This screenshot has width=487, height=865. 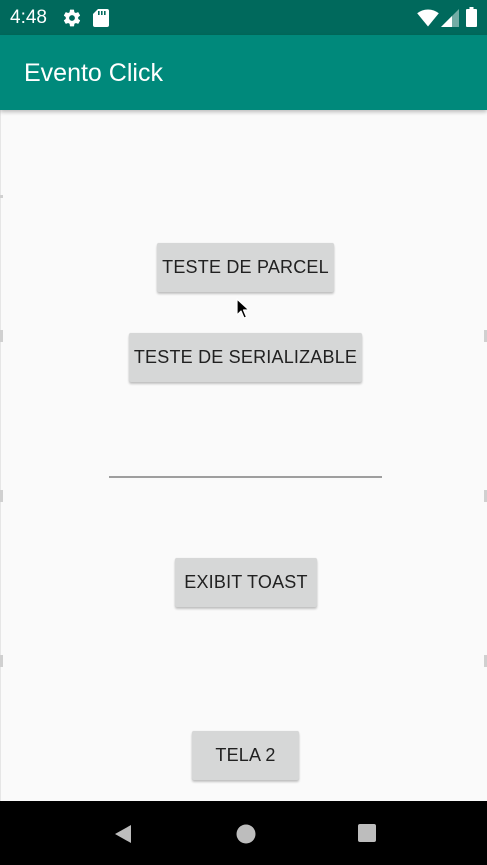 What do you see at coordinates (246, 582) in the screenshot?
I see `exibit-toast-button: EXIBIT TOAST` at bounding box center [246, 582].